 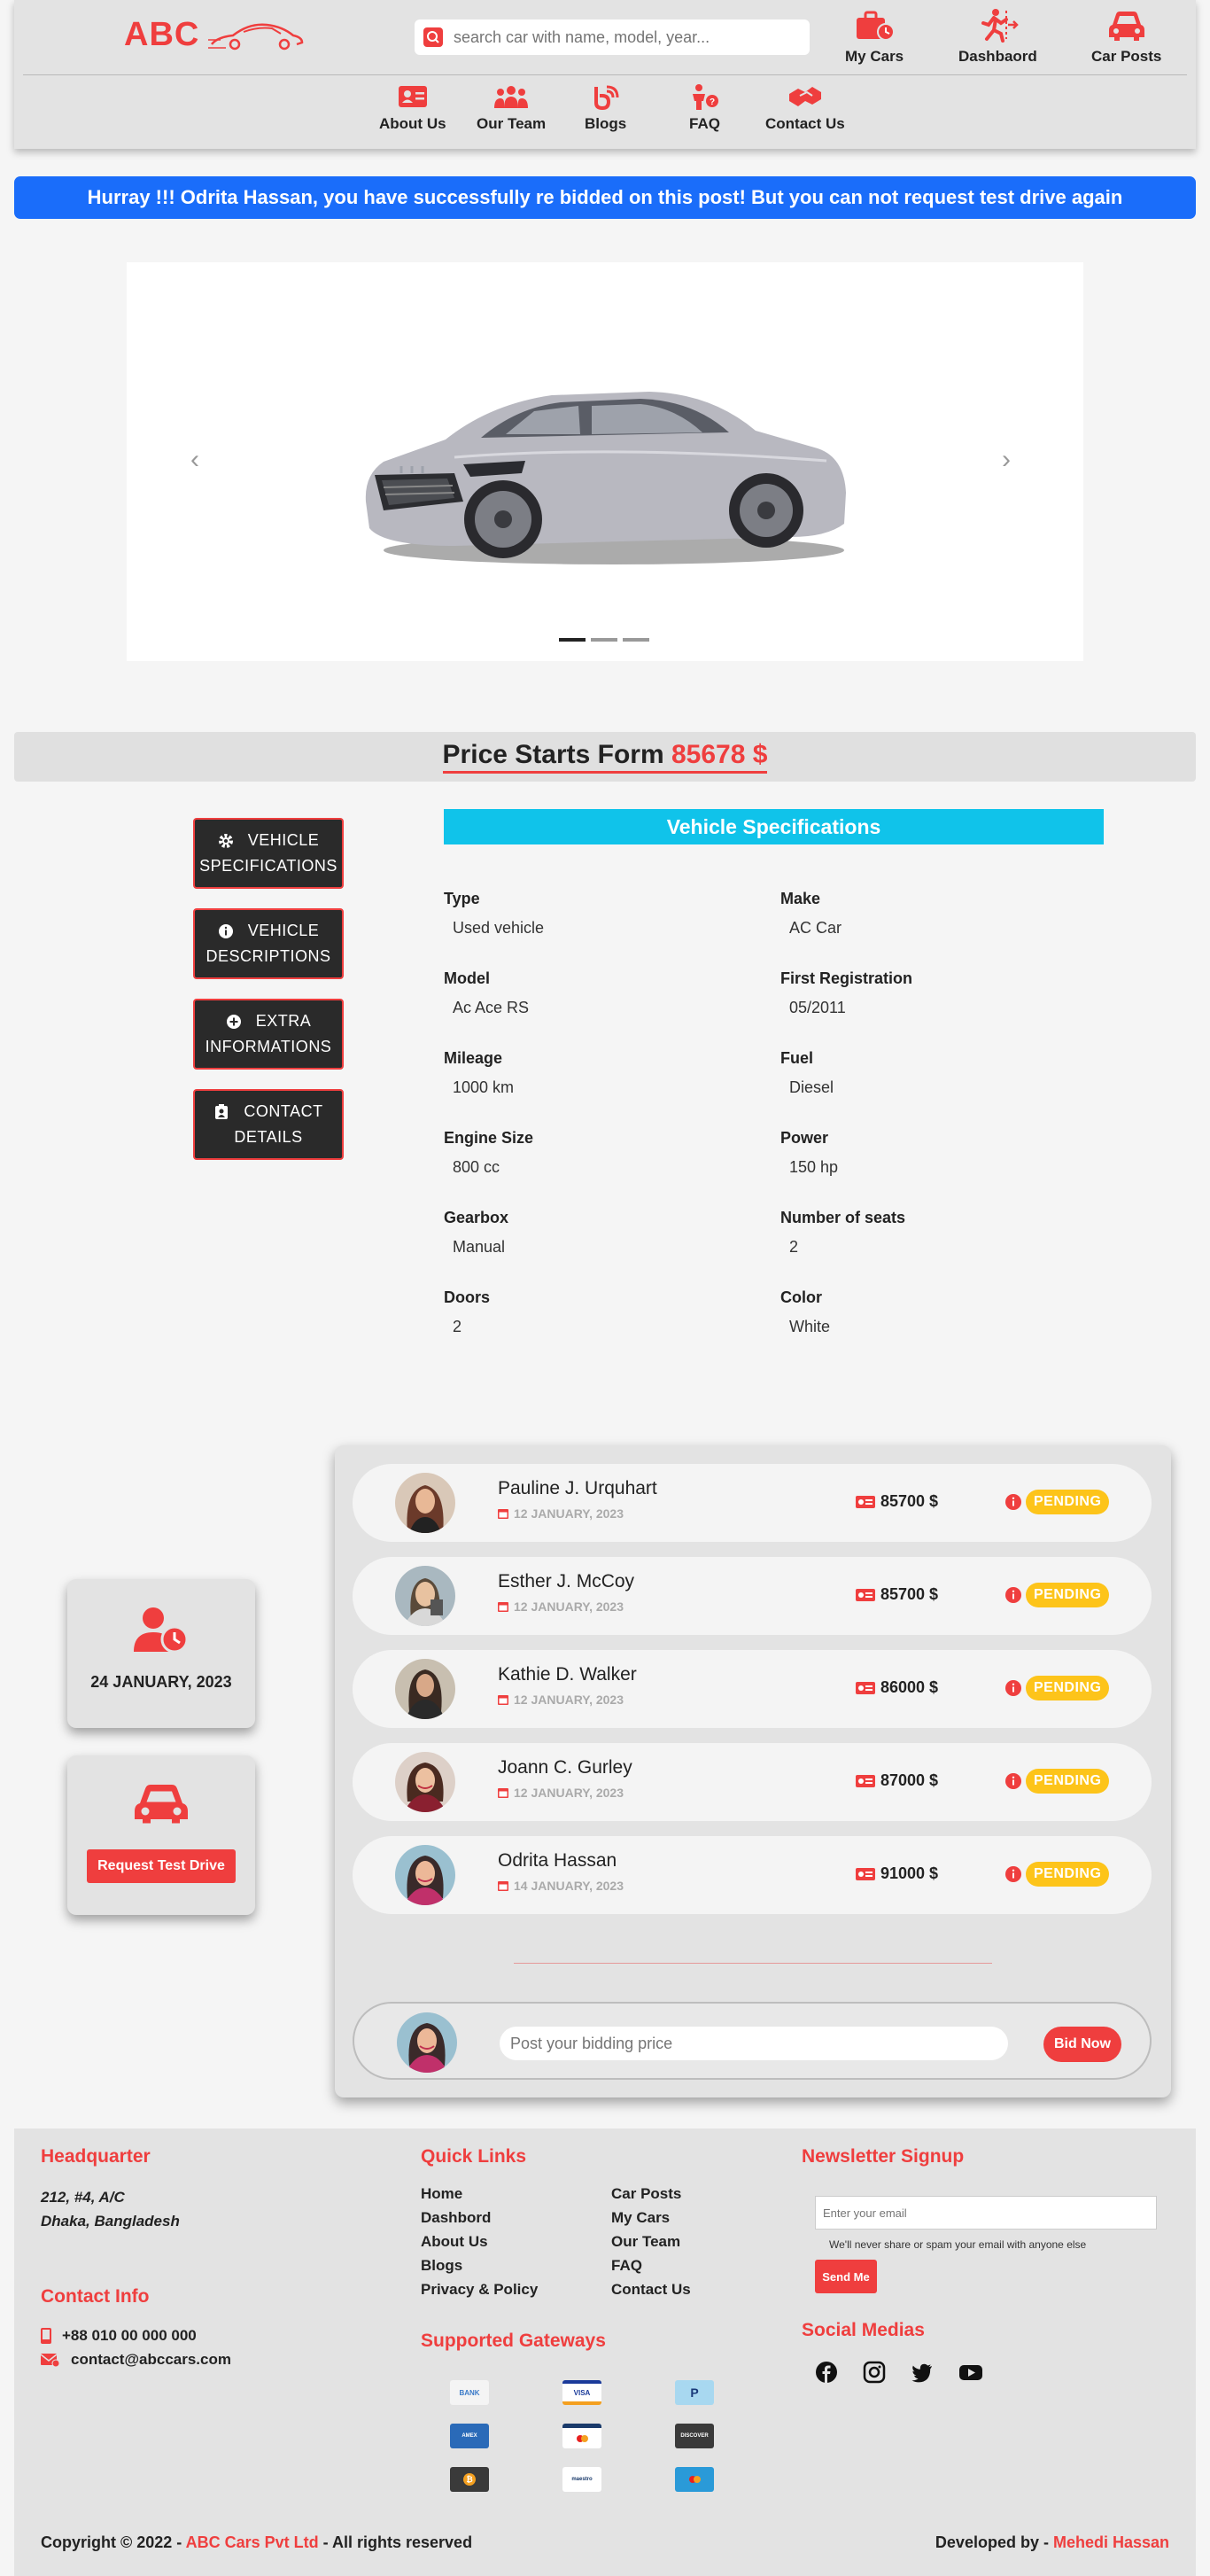 What do you see at coordinates (455, 2242) in the screenshot?
I see `footer-link-about-us: About Us` at bounding box center [455, 2242].